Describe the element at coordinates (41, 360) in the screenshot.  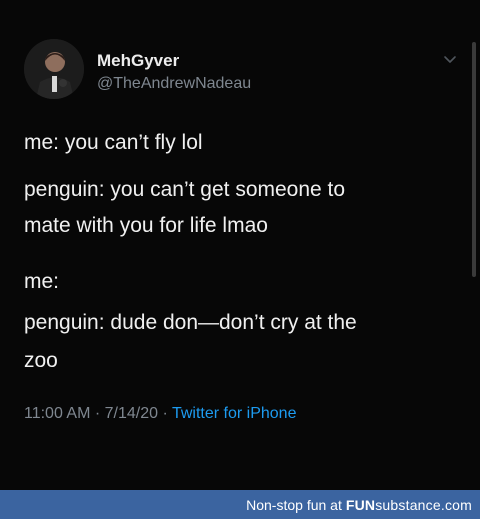
I see `tweet-text-line: zoo` at that location.